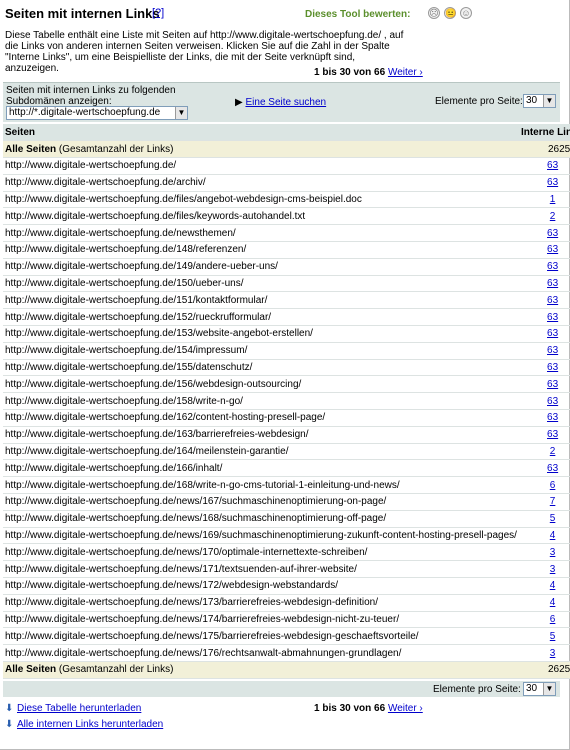 The width and height of the screenshot is (570, 750). Describe the element at coordinates (553, 501) in the screenshot. I see `internal-links-count-link: 7` at that location.